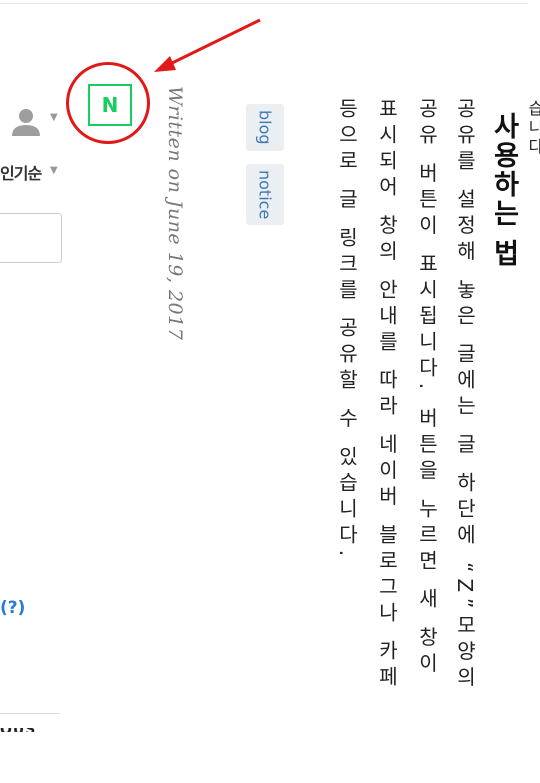 The height and width of the screenshot is (783, 540). Describe the element at coordinates (427, 388) in the screenshot. I see `paragraph-line: 공유 버튼이 표시됩니다. 버튼을 누르면 새 창이` at that location.